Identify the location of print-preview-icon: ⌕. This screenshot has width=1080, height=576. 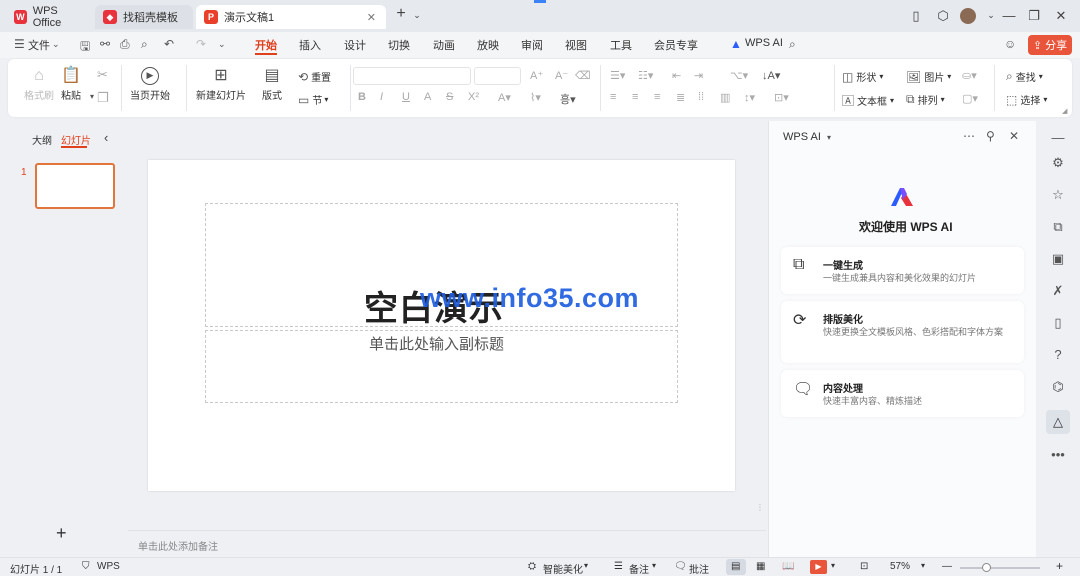
(144, 44).